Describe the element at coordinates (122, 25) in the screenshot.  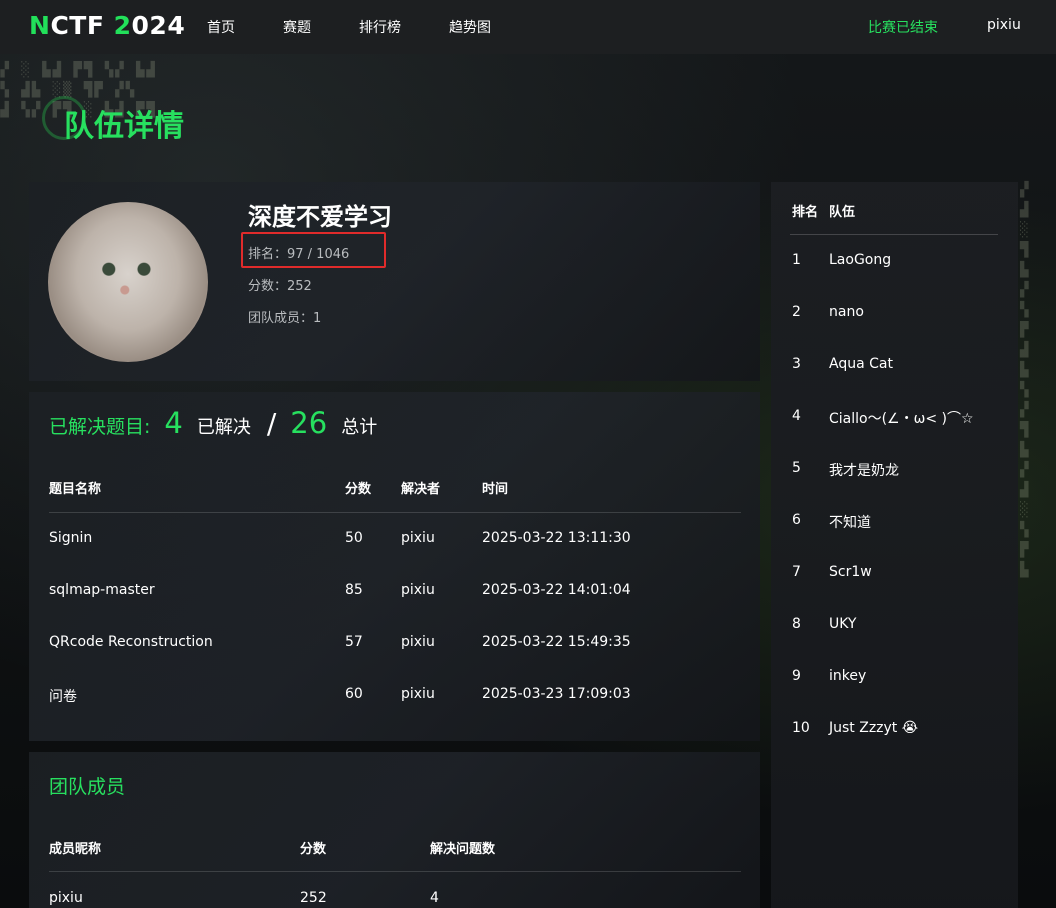
I see `logo-digit-2: 2` at that location.